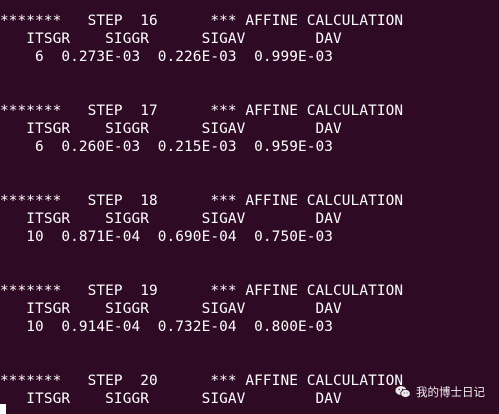  I want to click on step-17-values: 6 0.260E-03 0.215E-03 0.959E-03, so click(167, 147).